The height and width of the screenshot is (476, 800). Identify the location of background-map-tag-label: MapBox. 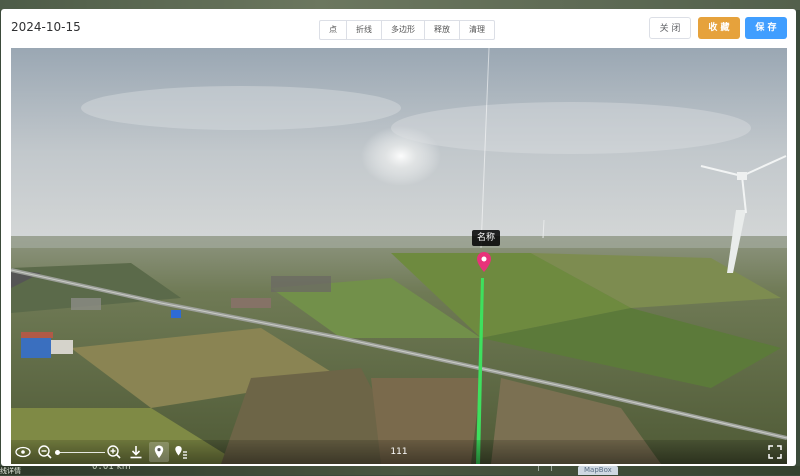
(598, 470).